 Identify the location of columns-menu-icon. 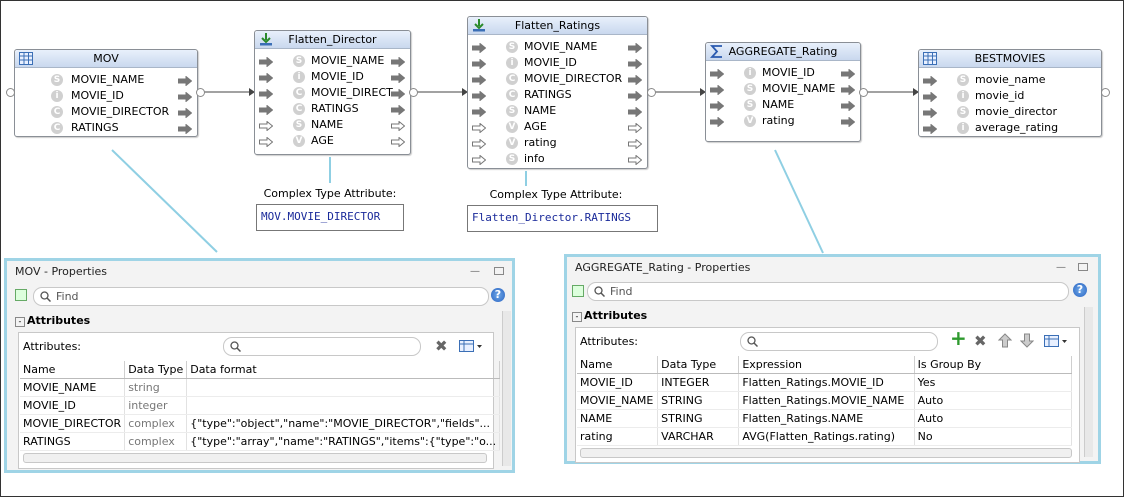
(1056, 341).